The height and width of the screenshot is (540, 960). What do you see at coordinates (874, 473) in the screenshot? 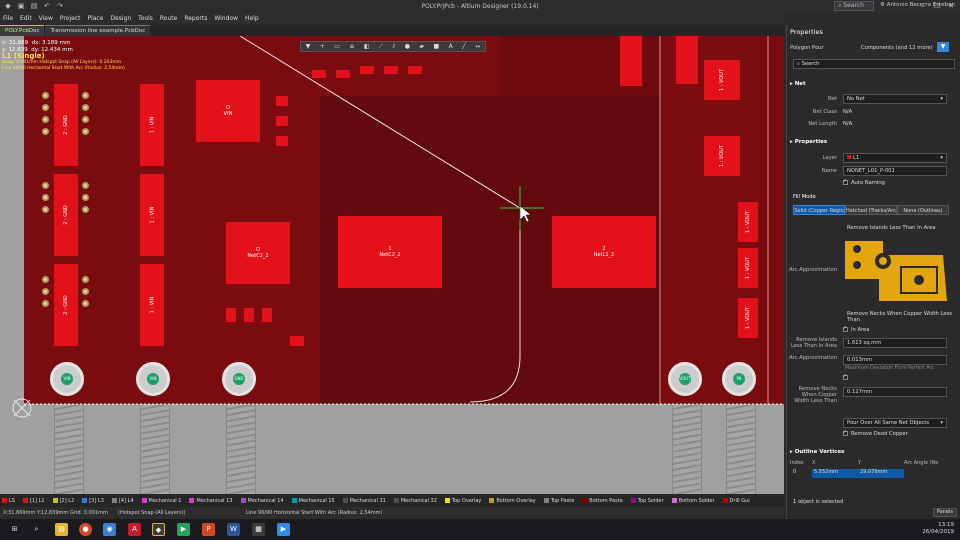
I see `table-row: 0 5.552mm 29.076mm` at bounding box center [874, 473].